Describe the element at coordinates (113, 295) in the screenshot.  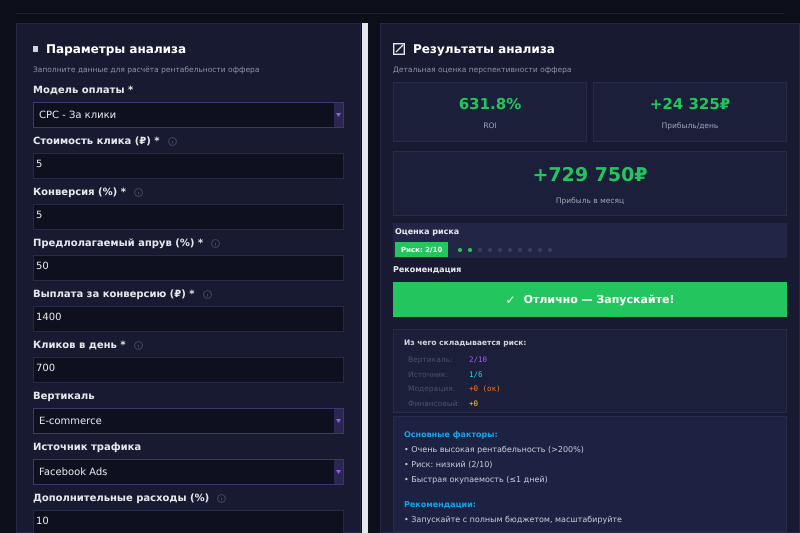
I see `field-label: Выплата за конверсию (₽) *` at that location.